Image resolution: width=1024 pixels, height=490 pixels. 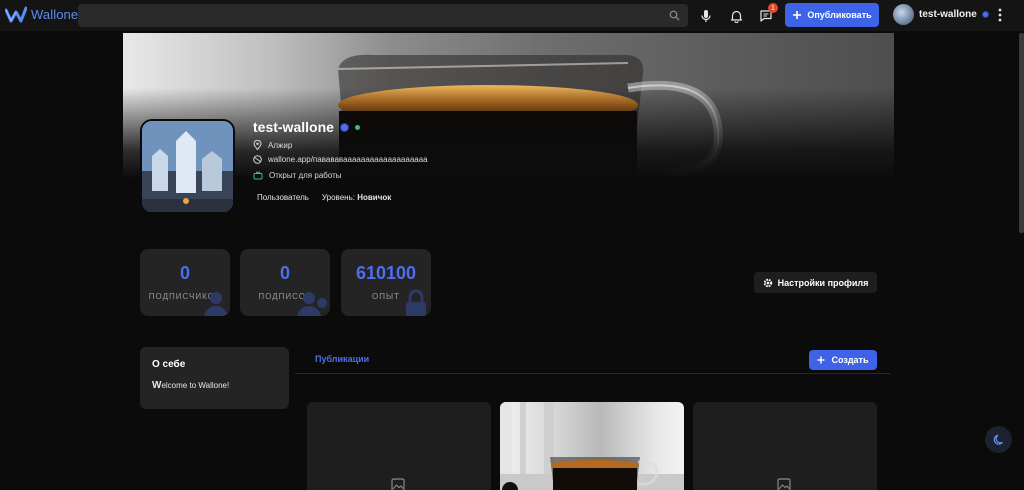 What do you see at coordinates (1021, 133) in the screenshot?
I see `page-scrollbar` at bounding box center [1021, 133].